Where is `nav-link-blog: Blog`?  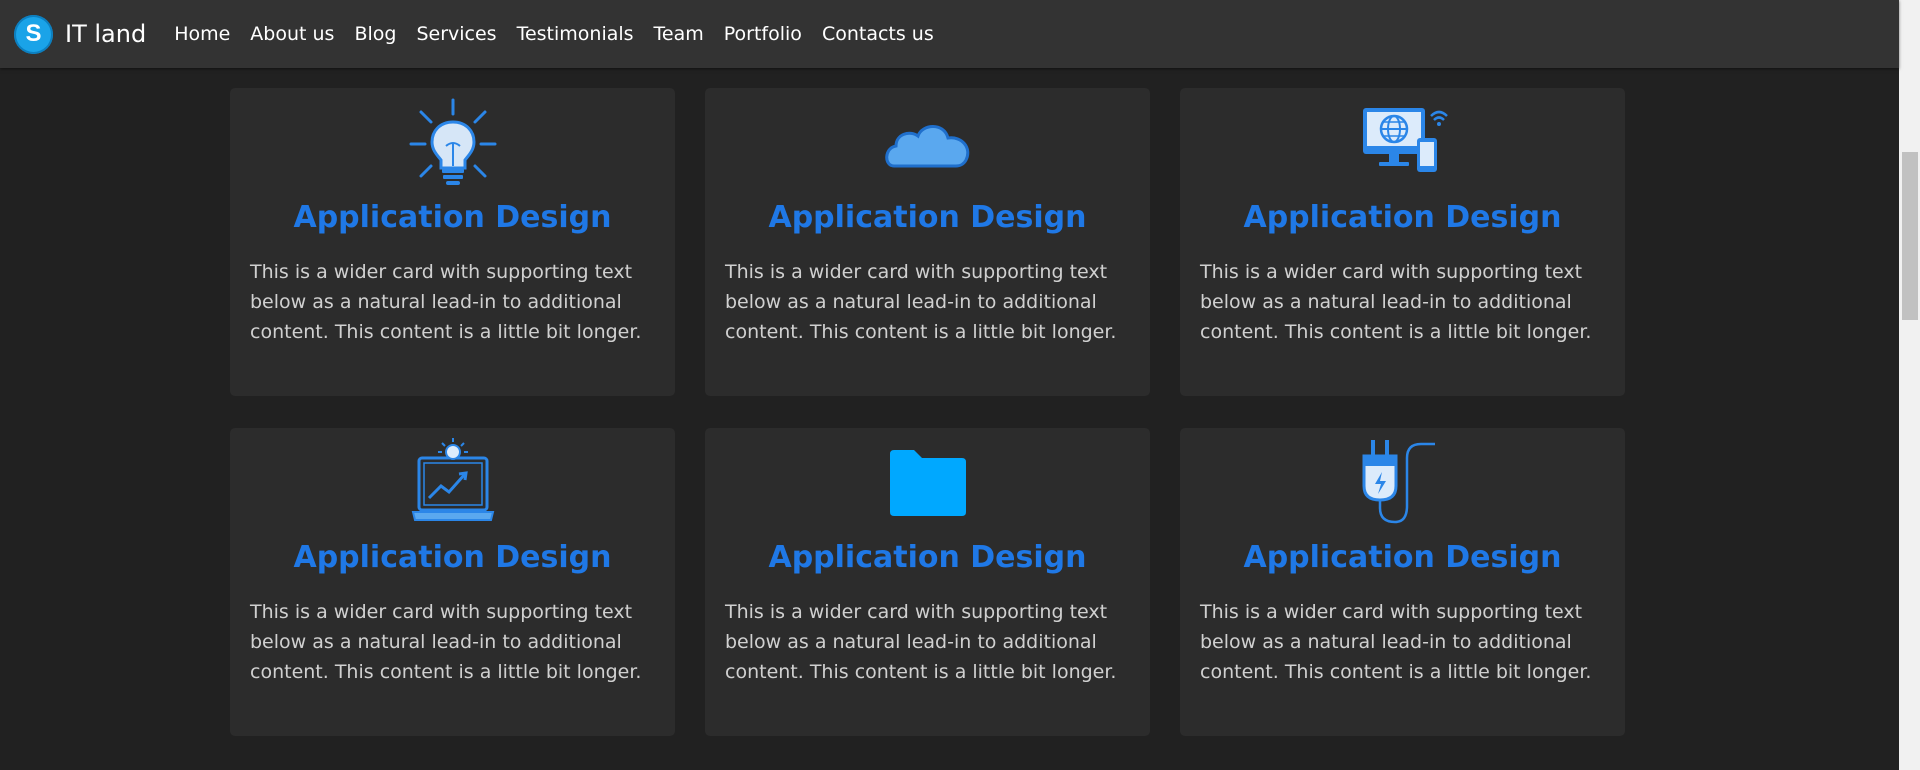
nav-link-blog: Blog is located at coordinates (375, 34).